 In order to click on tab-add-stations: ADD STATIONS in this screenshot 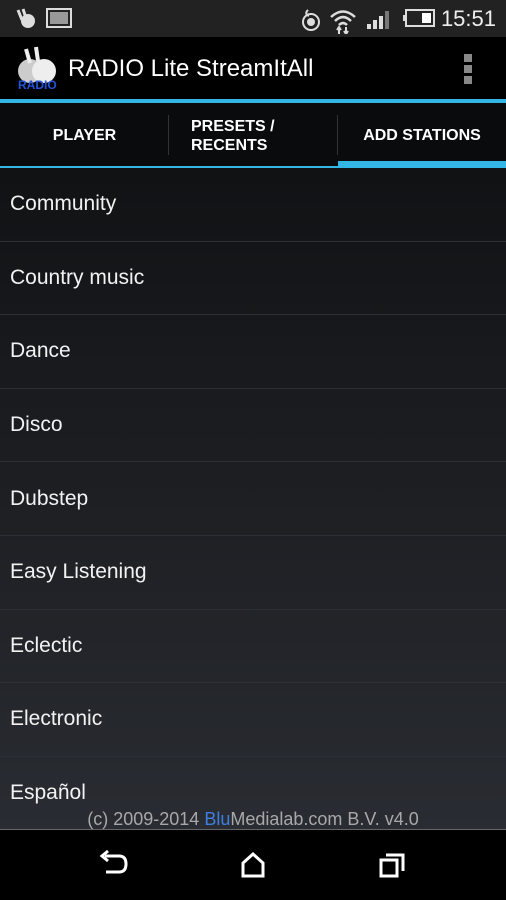, I will do `click(422, 135)`.